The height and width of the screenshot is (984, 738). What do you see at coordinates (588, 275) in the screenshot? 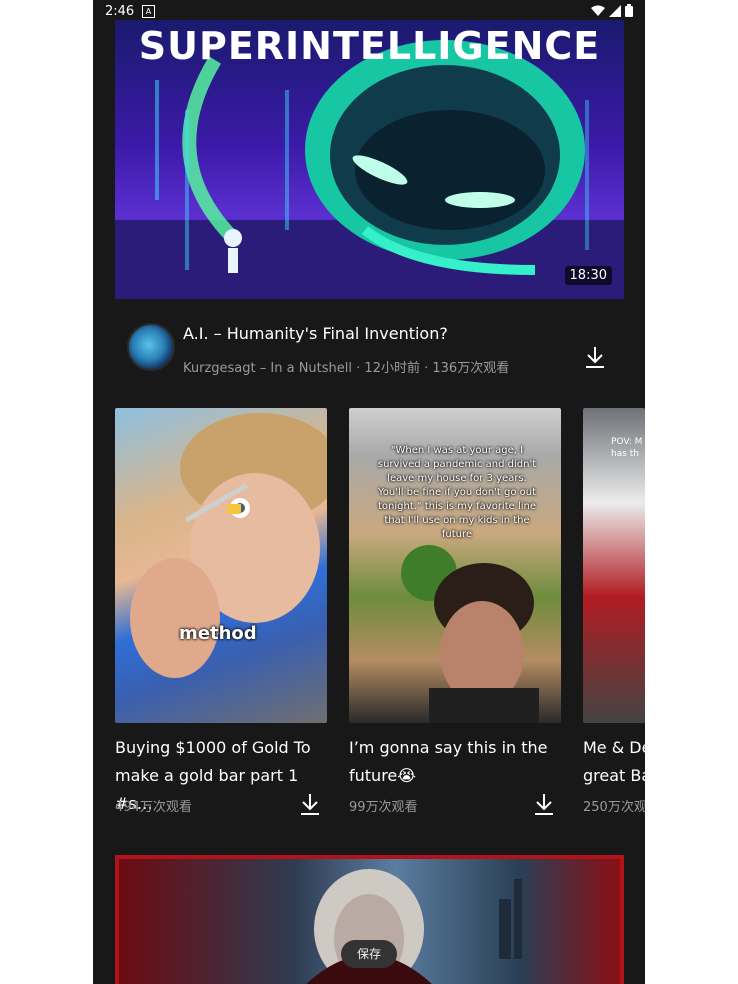
I see `video-duration: 18:30` at bounding box center [588, 275].